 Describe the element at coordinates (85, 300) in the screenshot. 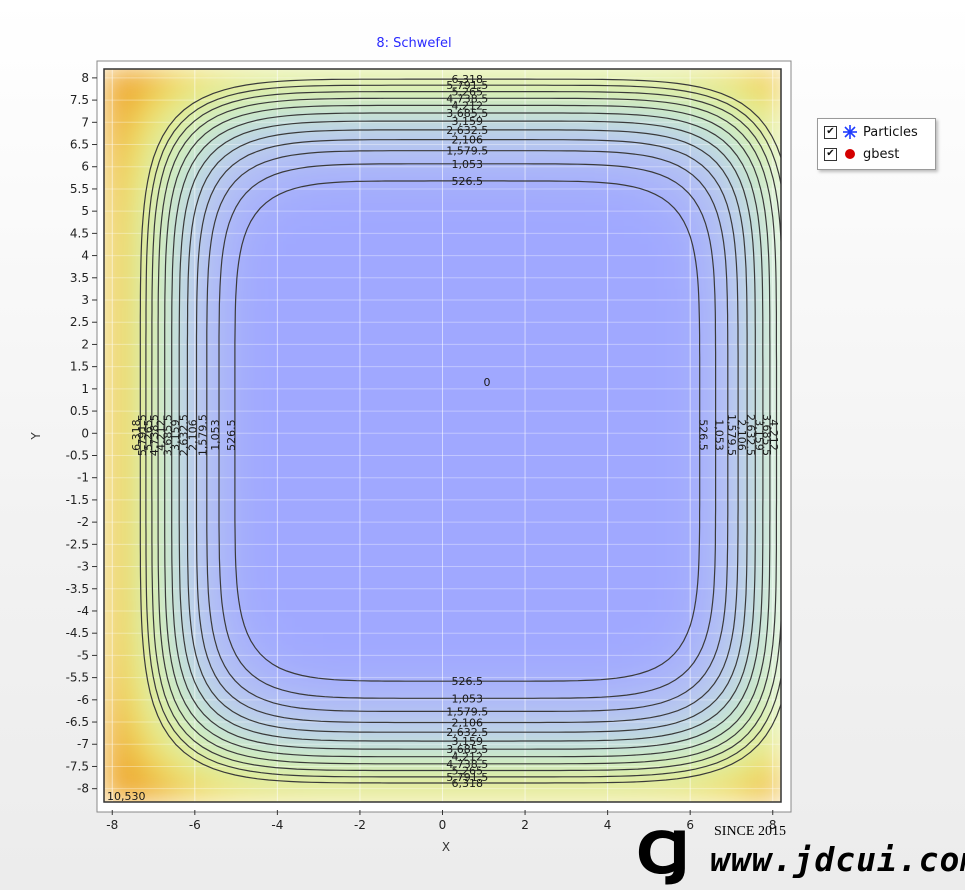

I see `y-tick-label: 3` at that location.